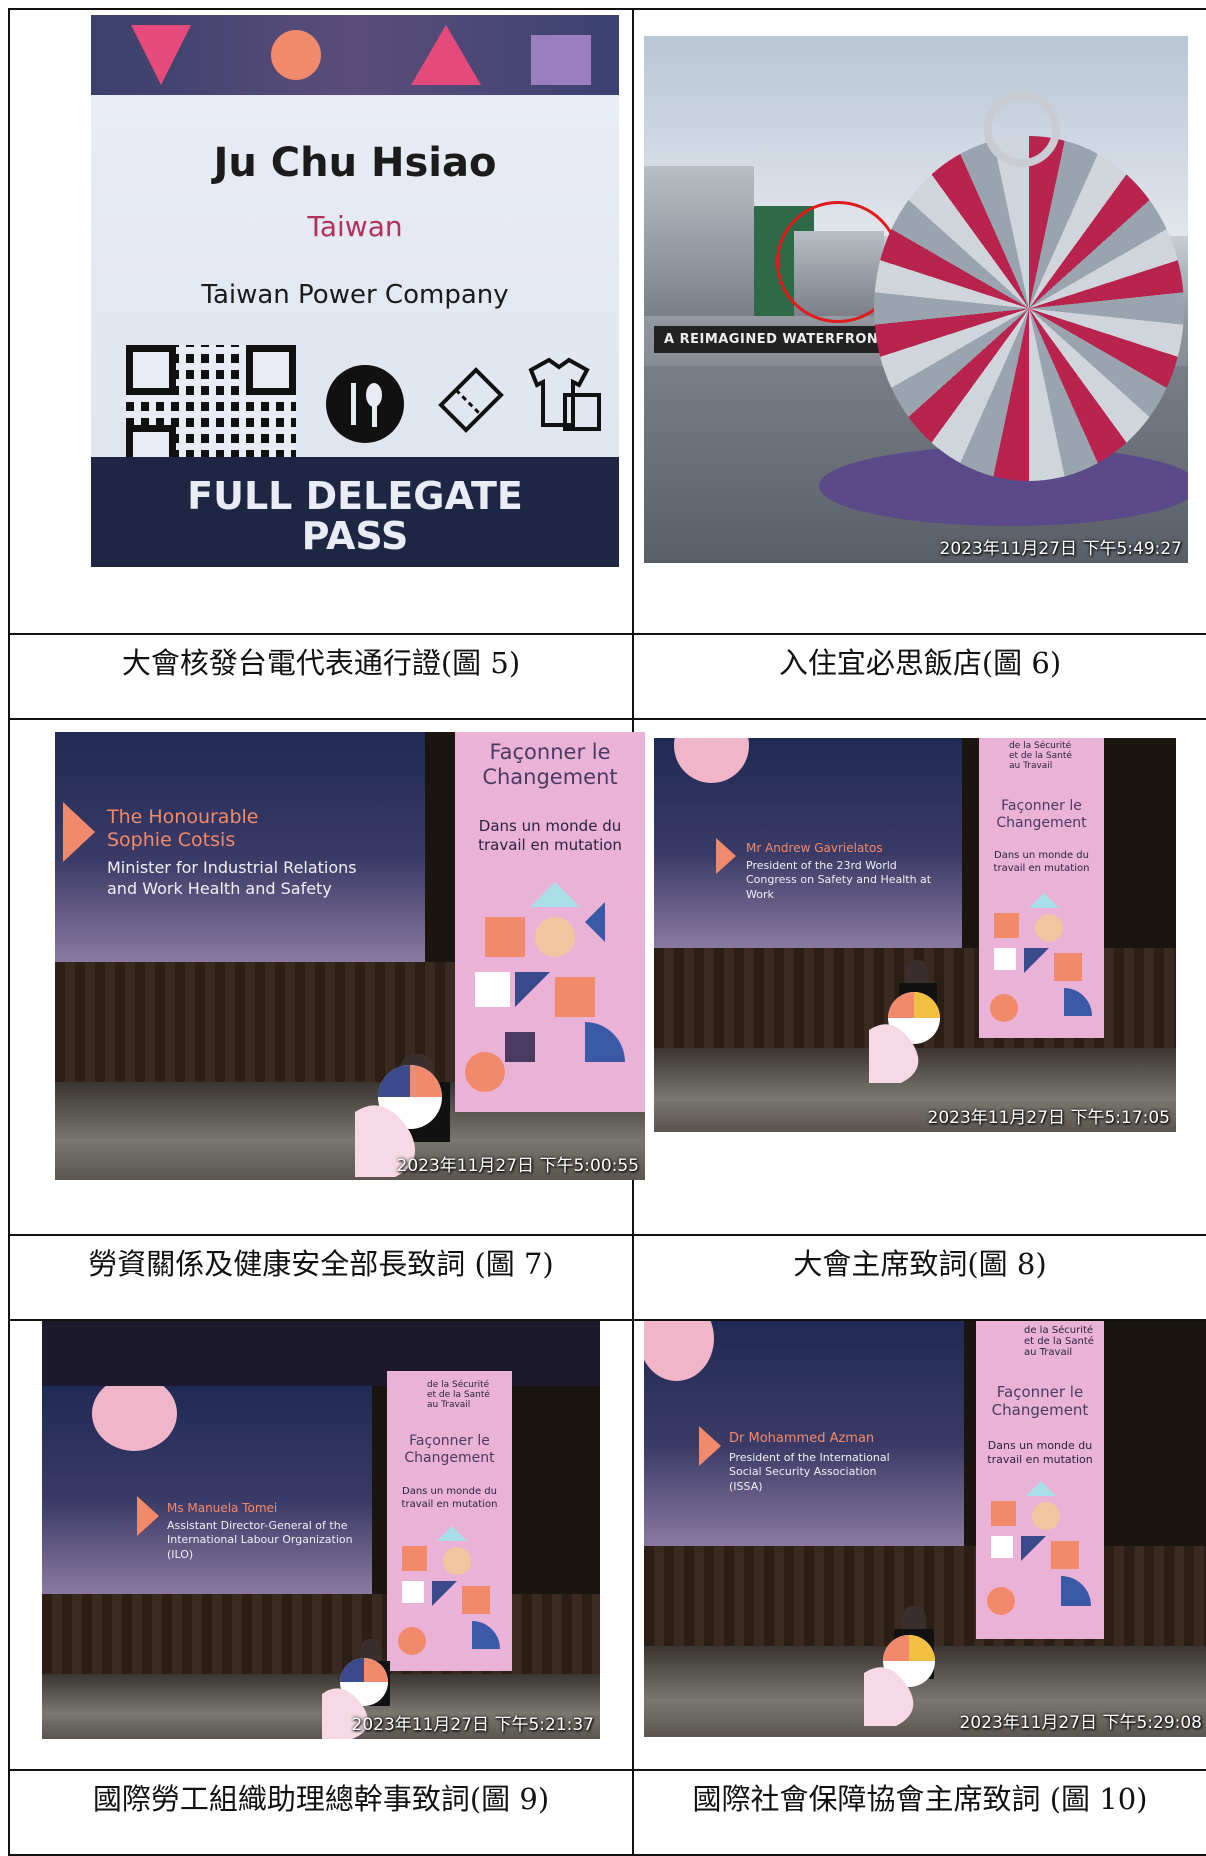 This screenshot has width=1206, height=1856. I want to click on badge-photo: Ju Chu Hsiao Taiwan Taiwan Power Company, so click(355, 291).